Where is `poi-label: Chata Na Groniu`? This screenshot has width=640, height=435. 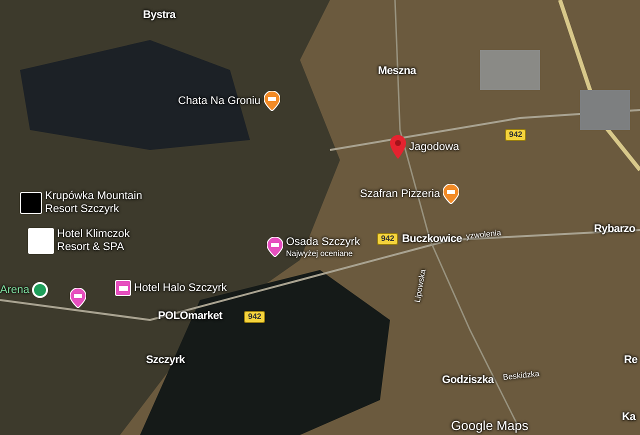
poi-label: Chata Na Groniu is located at coordinates (219, 101).